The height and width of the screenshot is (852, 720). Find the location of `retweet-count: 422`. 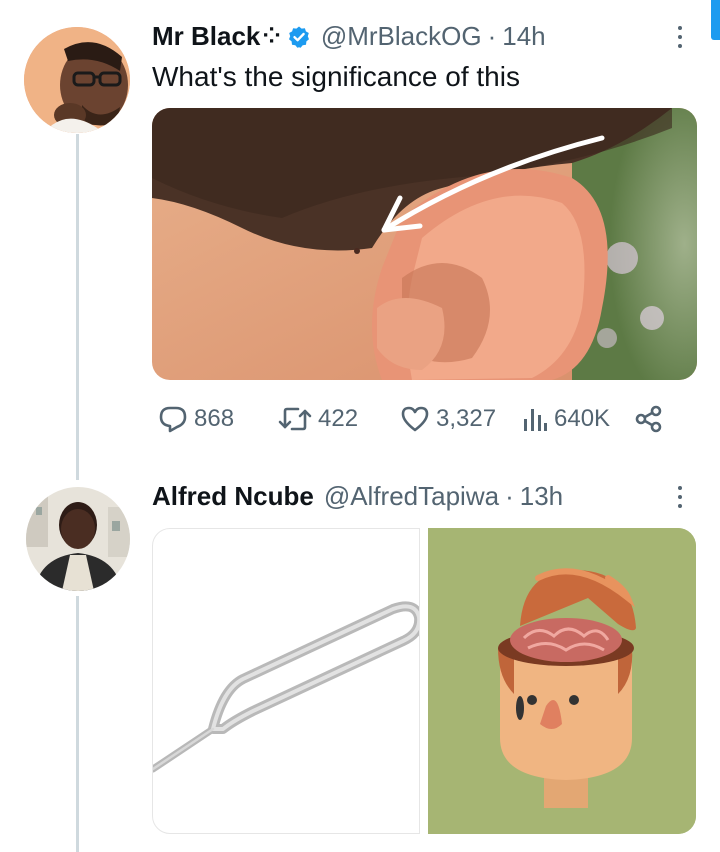

retweet-count: 422 is located at coordinates (338, 418).